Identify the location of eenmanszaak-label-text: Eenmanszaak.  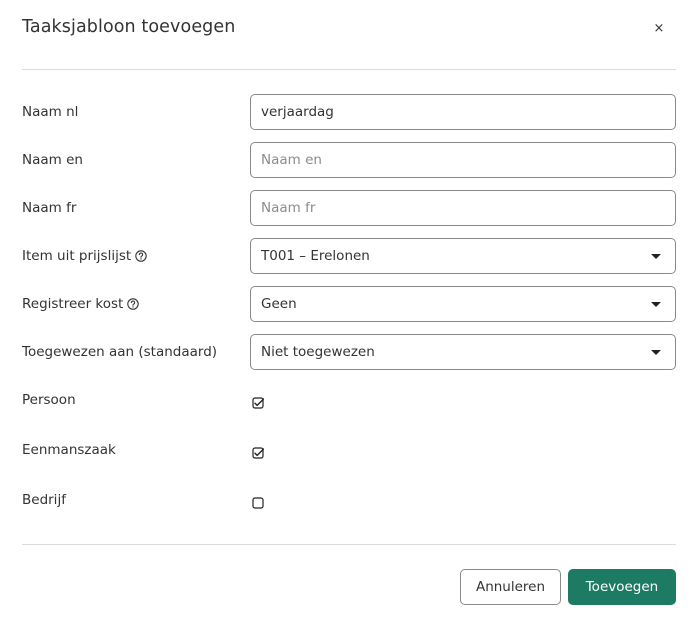
(69, 450).